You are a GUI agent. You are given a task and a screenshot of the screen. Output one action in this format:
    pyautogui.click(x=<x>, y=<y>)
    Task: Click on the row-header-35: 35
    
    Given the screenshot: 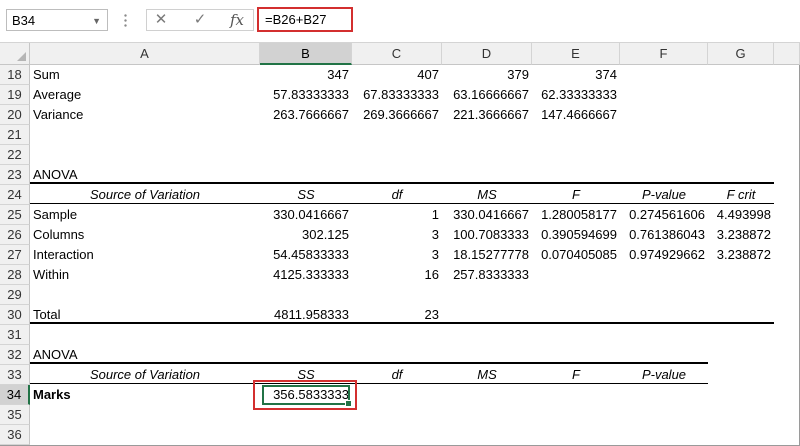 What is the action you would take?
    pyautogui.click(x=15, y=415)
    